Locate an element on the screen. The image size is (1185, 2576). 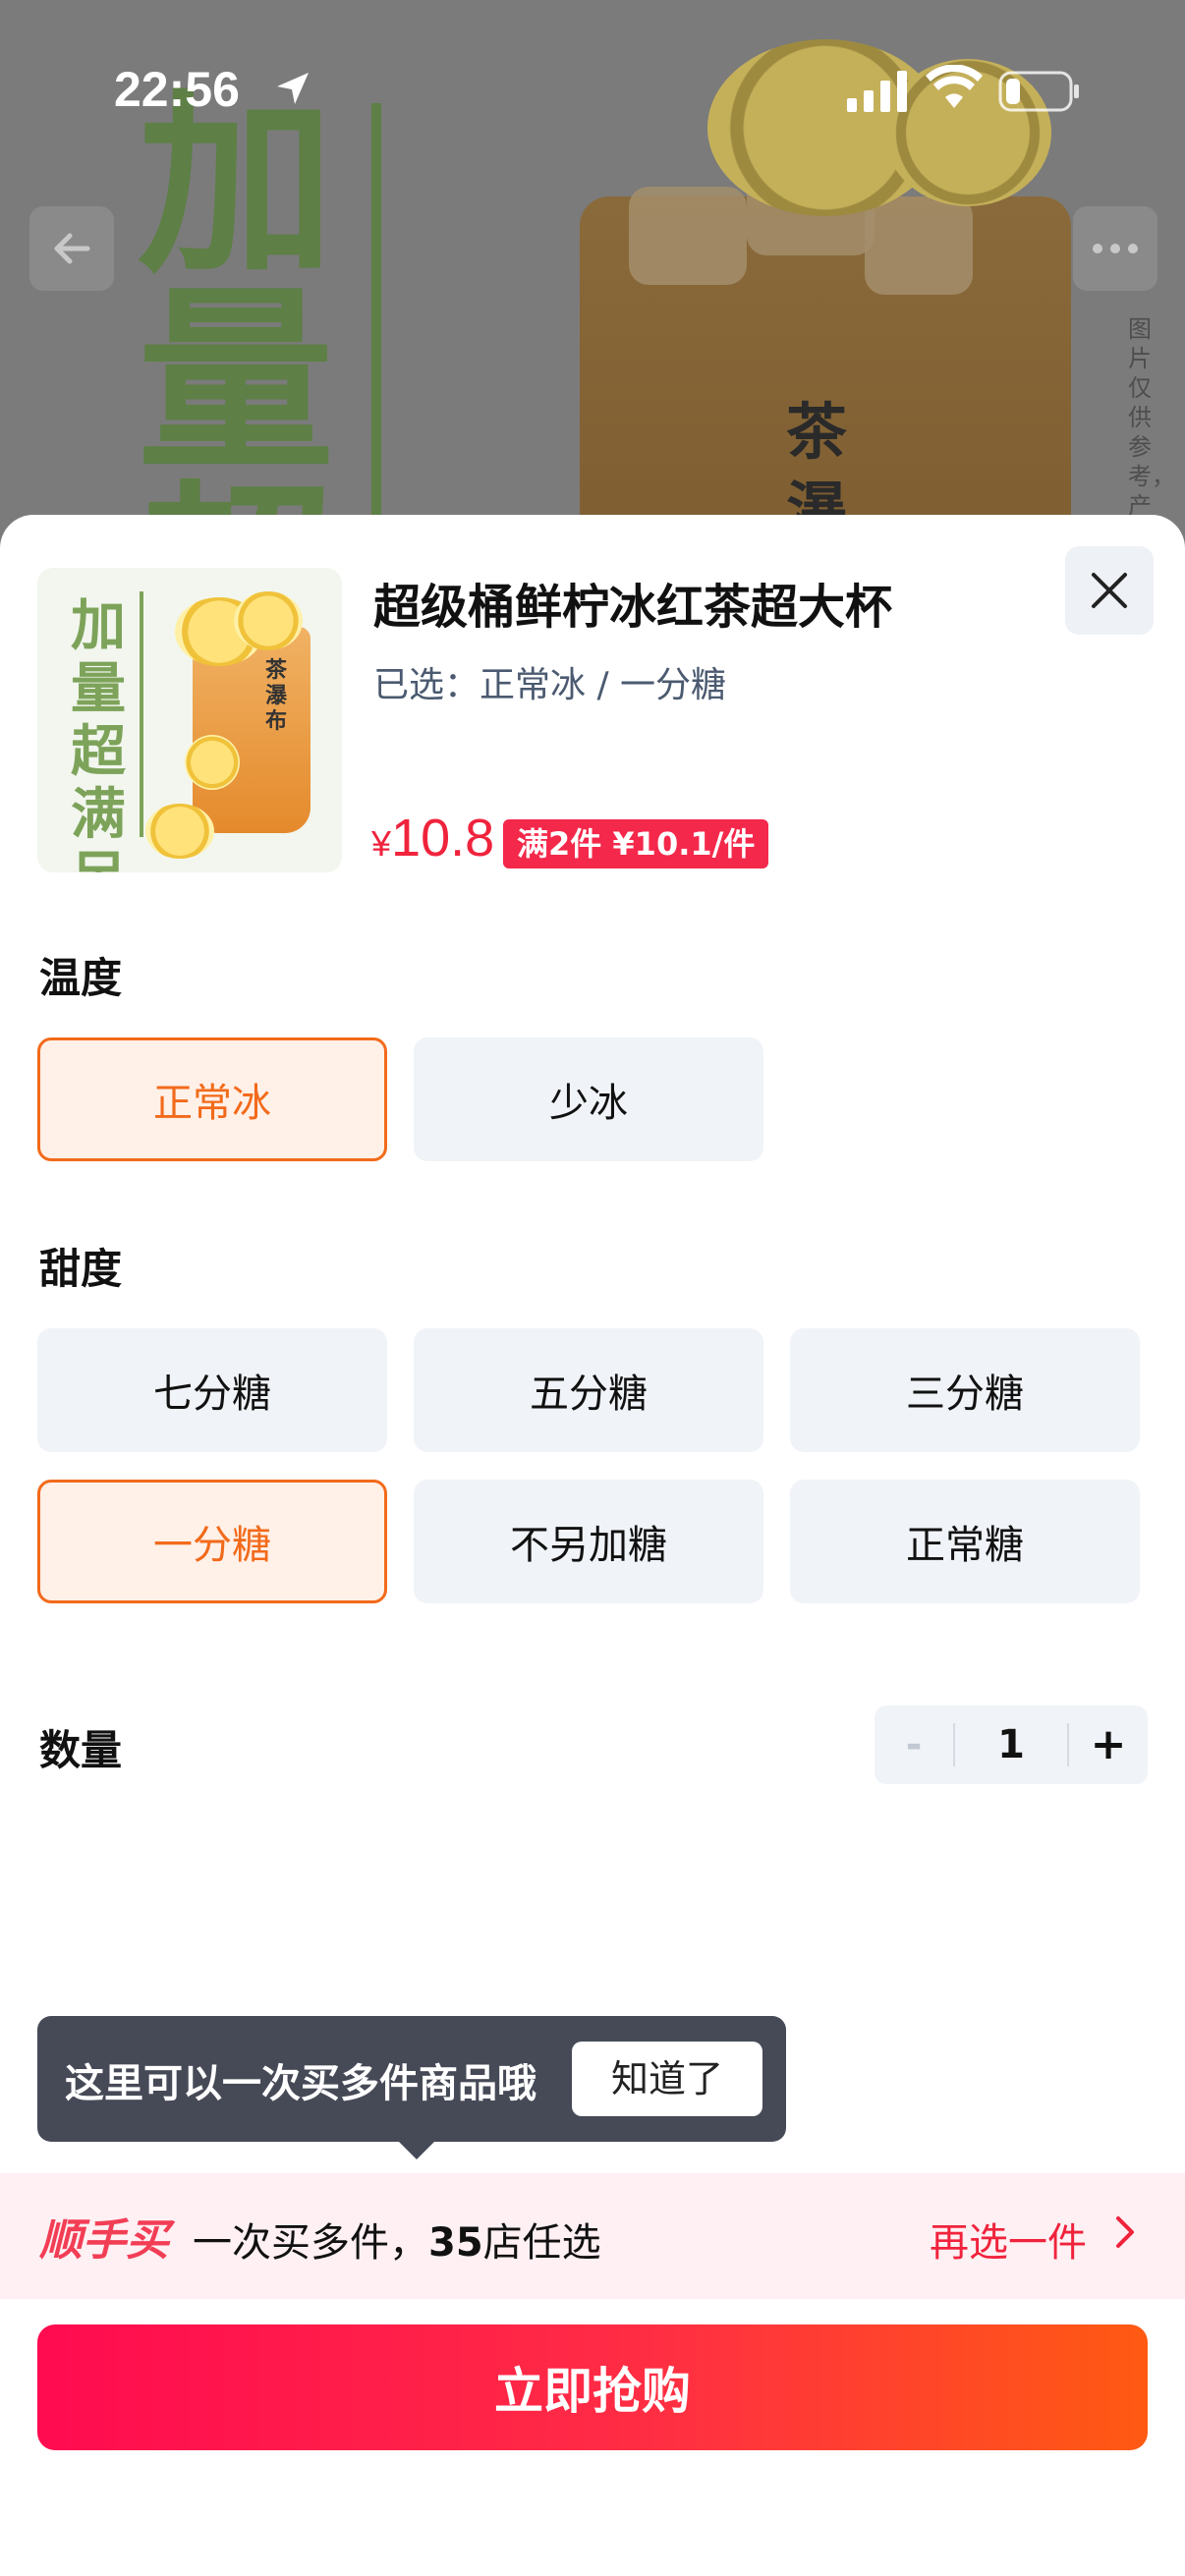
quantity-minus-button: - is located at coordinates (914, 1745).